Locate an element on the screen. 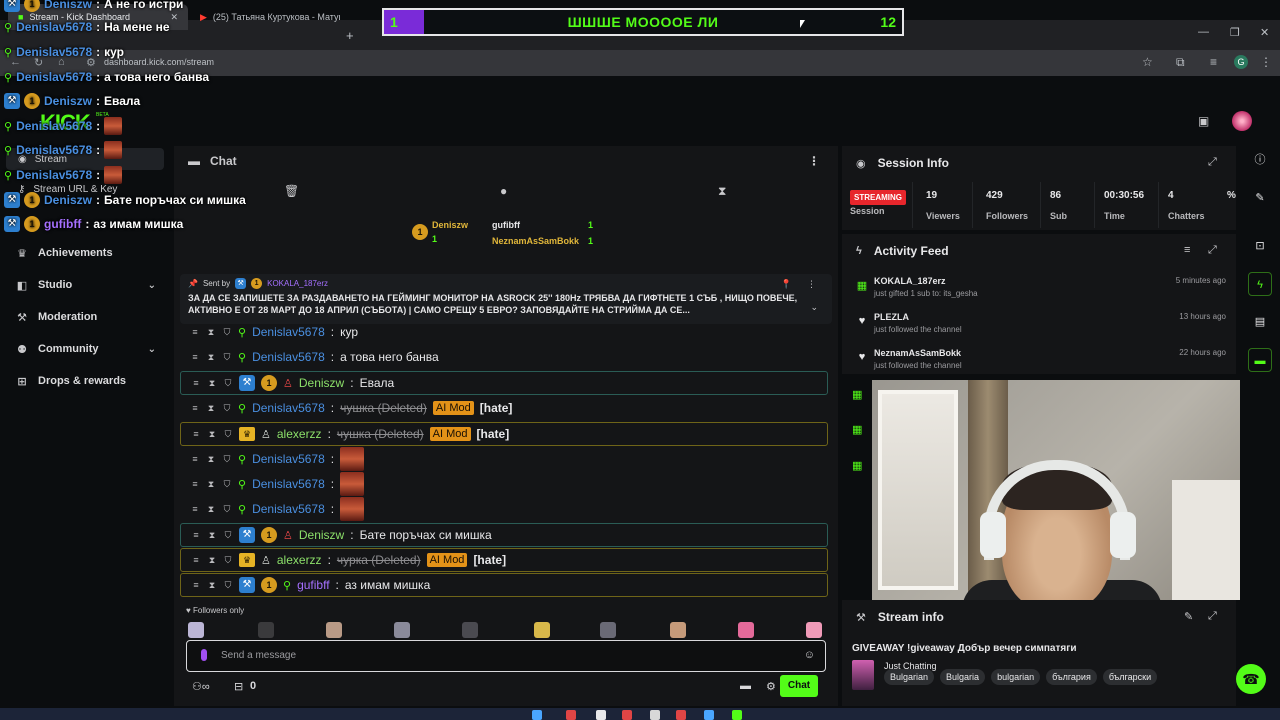 The width and height of the screenshot is (1280, 720). edit-icon: ✎ is located at coordinates (1188, 616).